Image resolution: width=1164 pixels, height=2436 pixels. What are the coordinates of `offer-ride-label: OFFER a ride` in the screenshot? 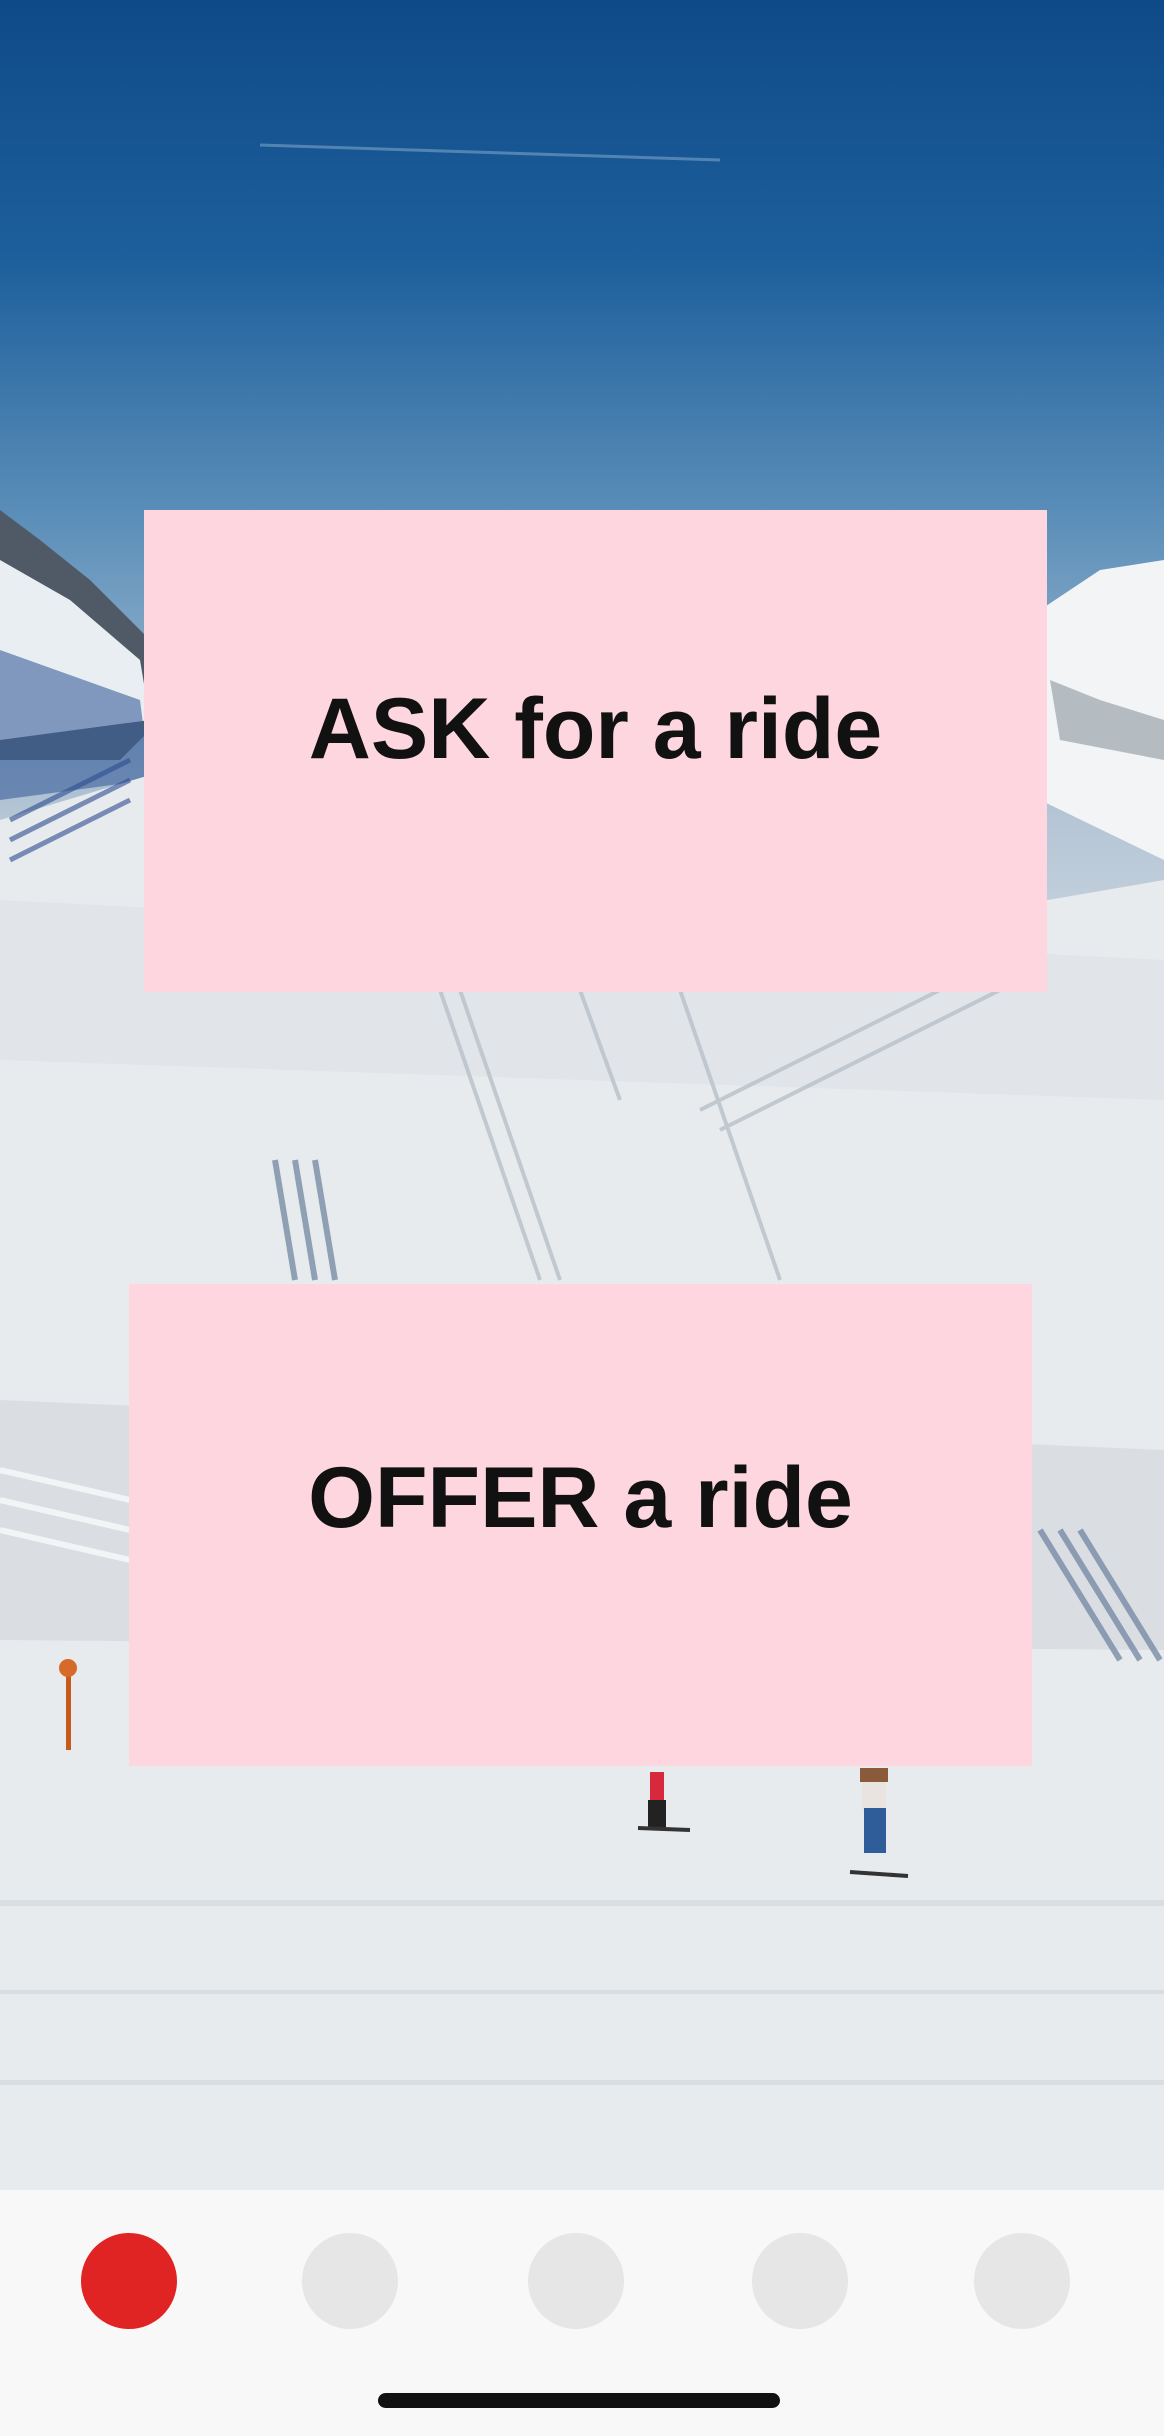 It's located at (580, 1498).